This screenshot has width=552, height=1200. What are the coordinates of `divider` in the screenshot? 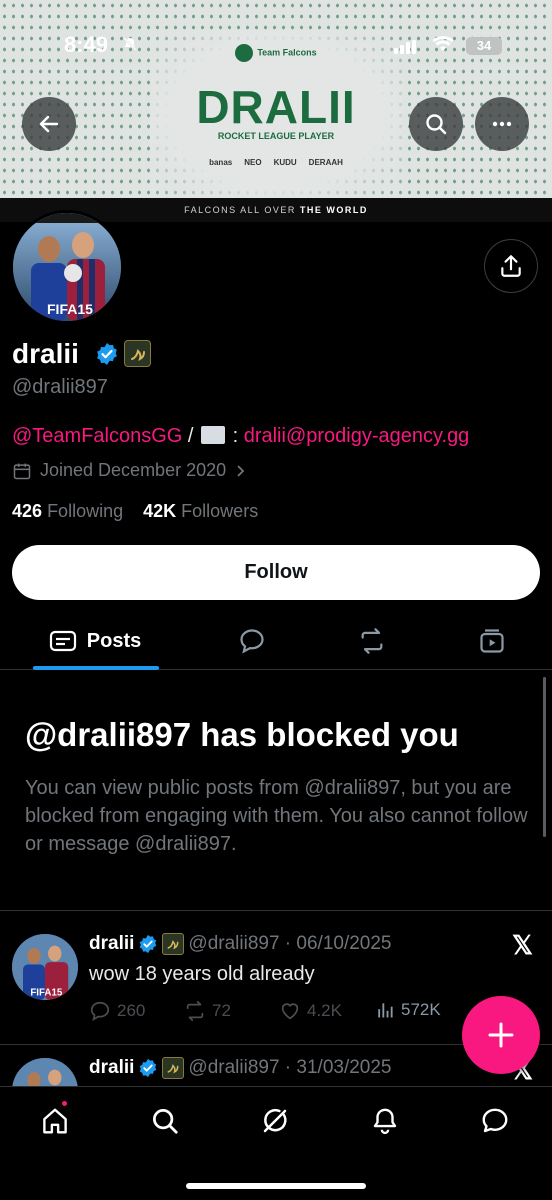 It's located at (276, 910).